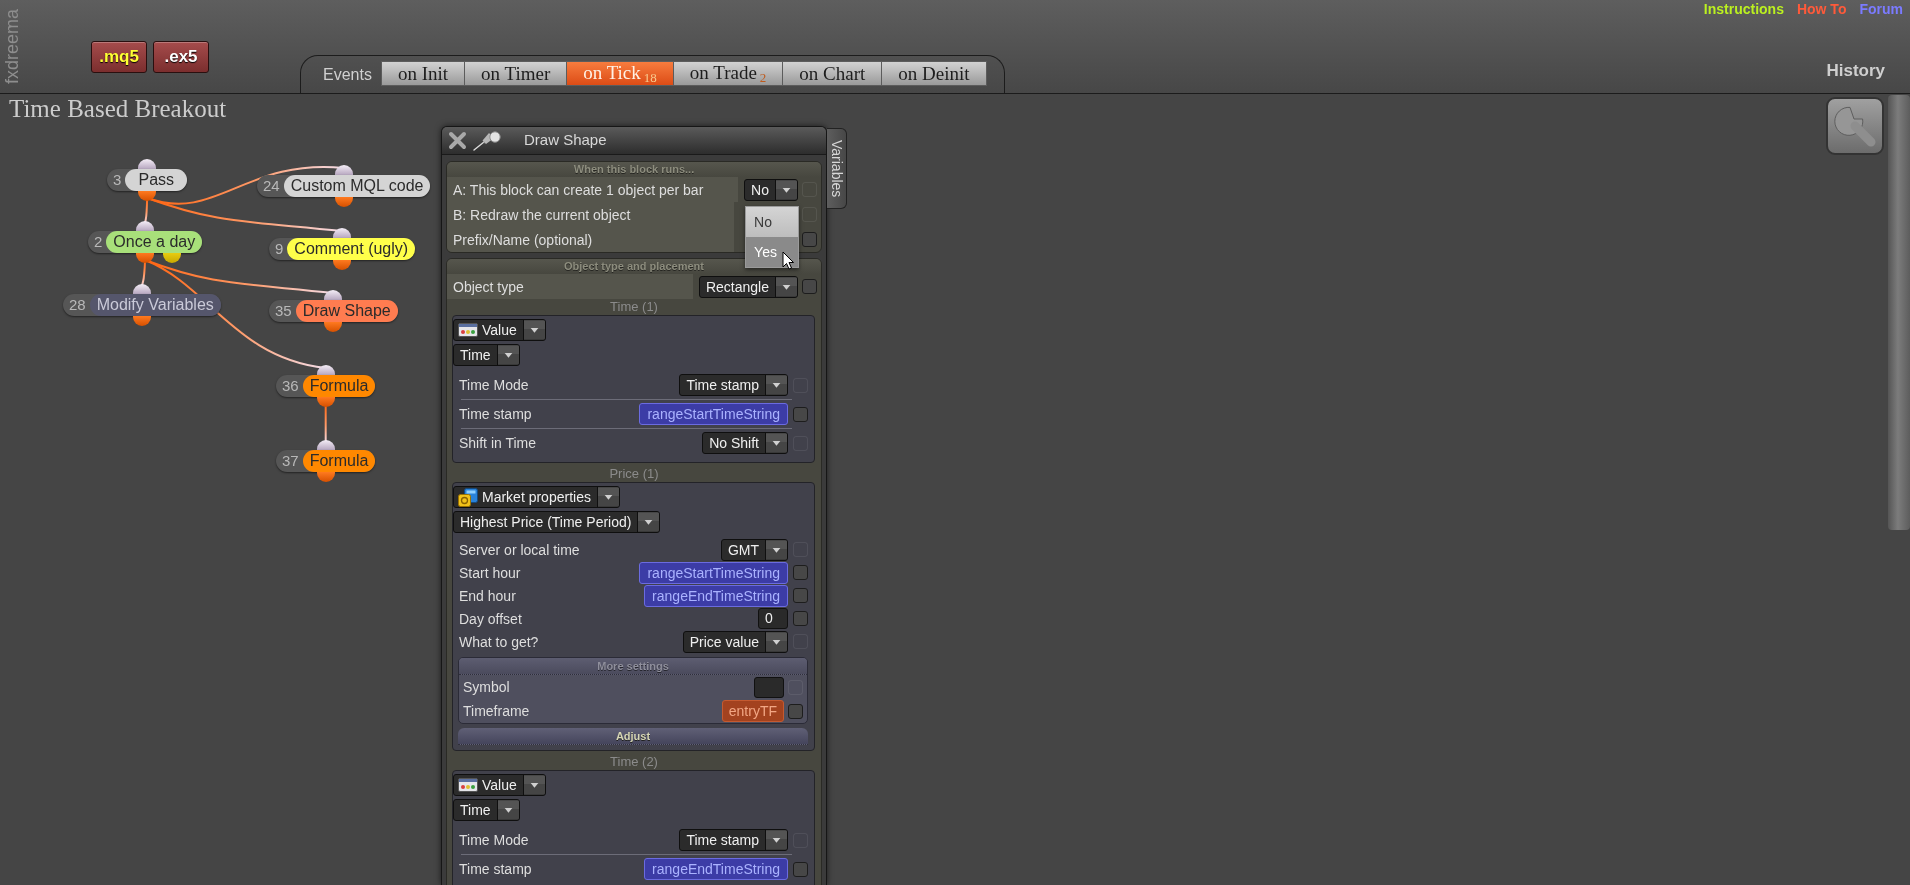 Image resolution: width=1910 pixels, height=885 pixels. Describe the element at coordinates (769, 687) in the screenshot. I see `input-field` at that location.